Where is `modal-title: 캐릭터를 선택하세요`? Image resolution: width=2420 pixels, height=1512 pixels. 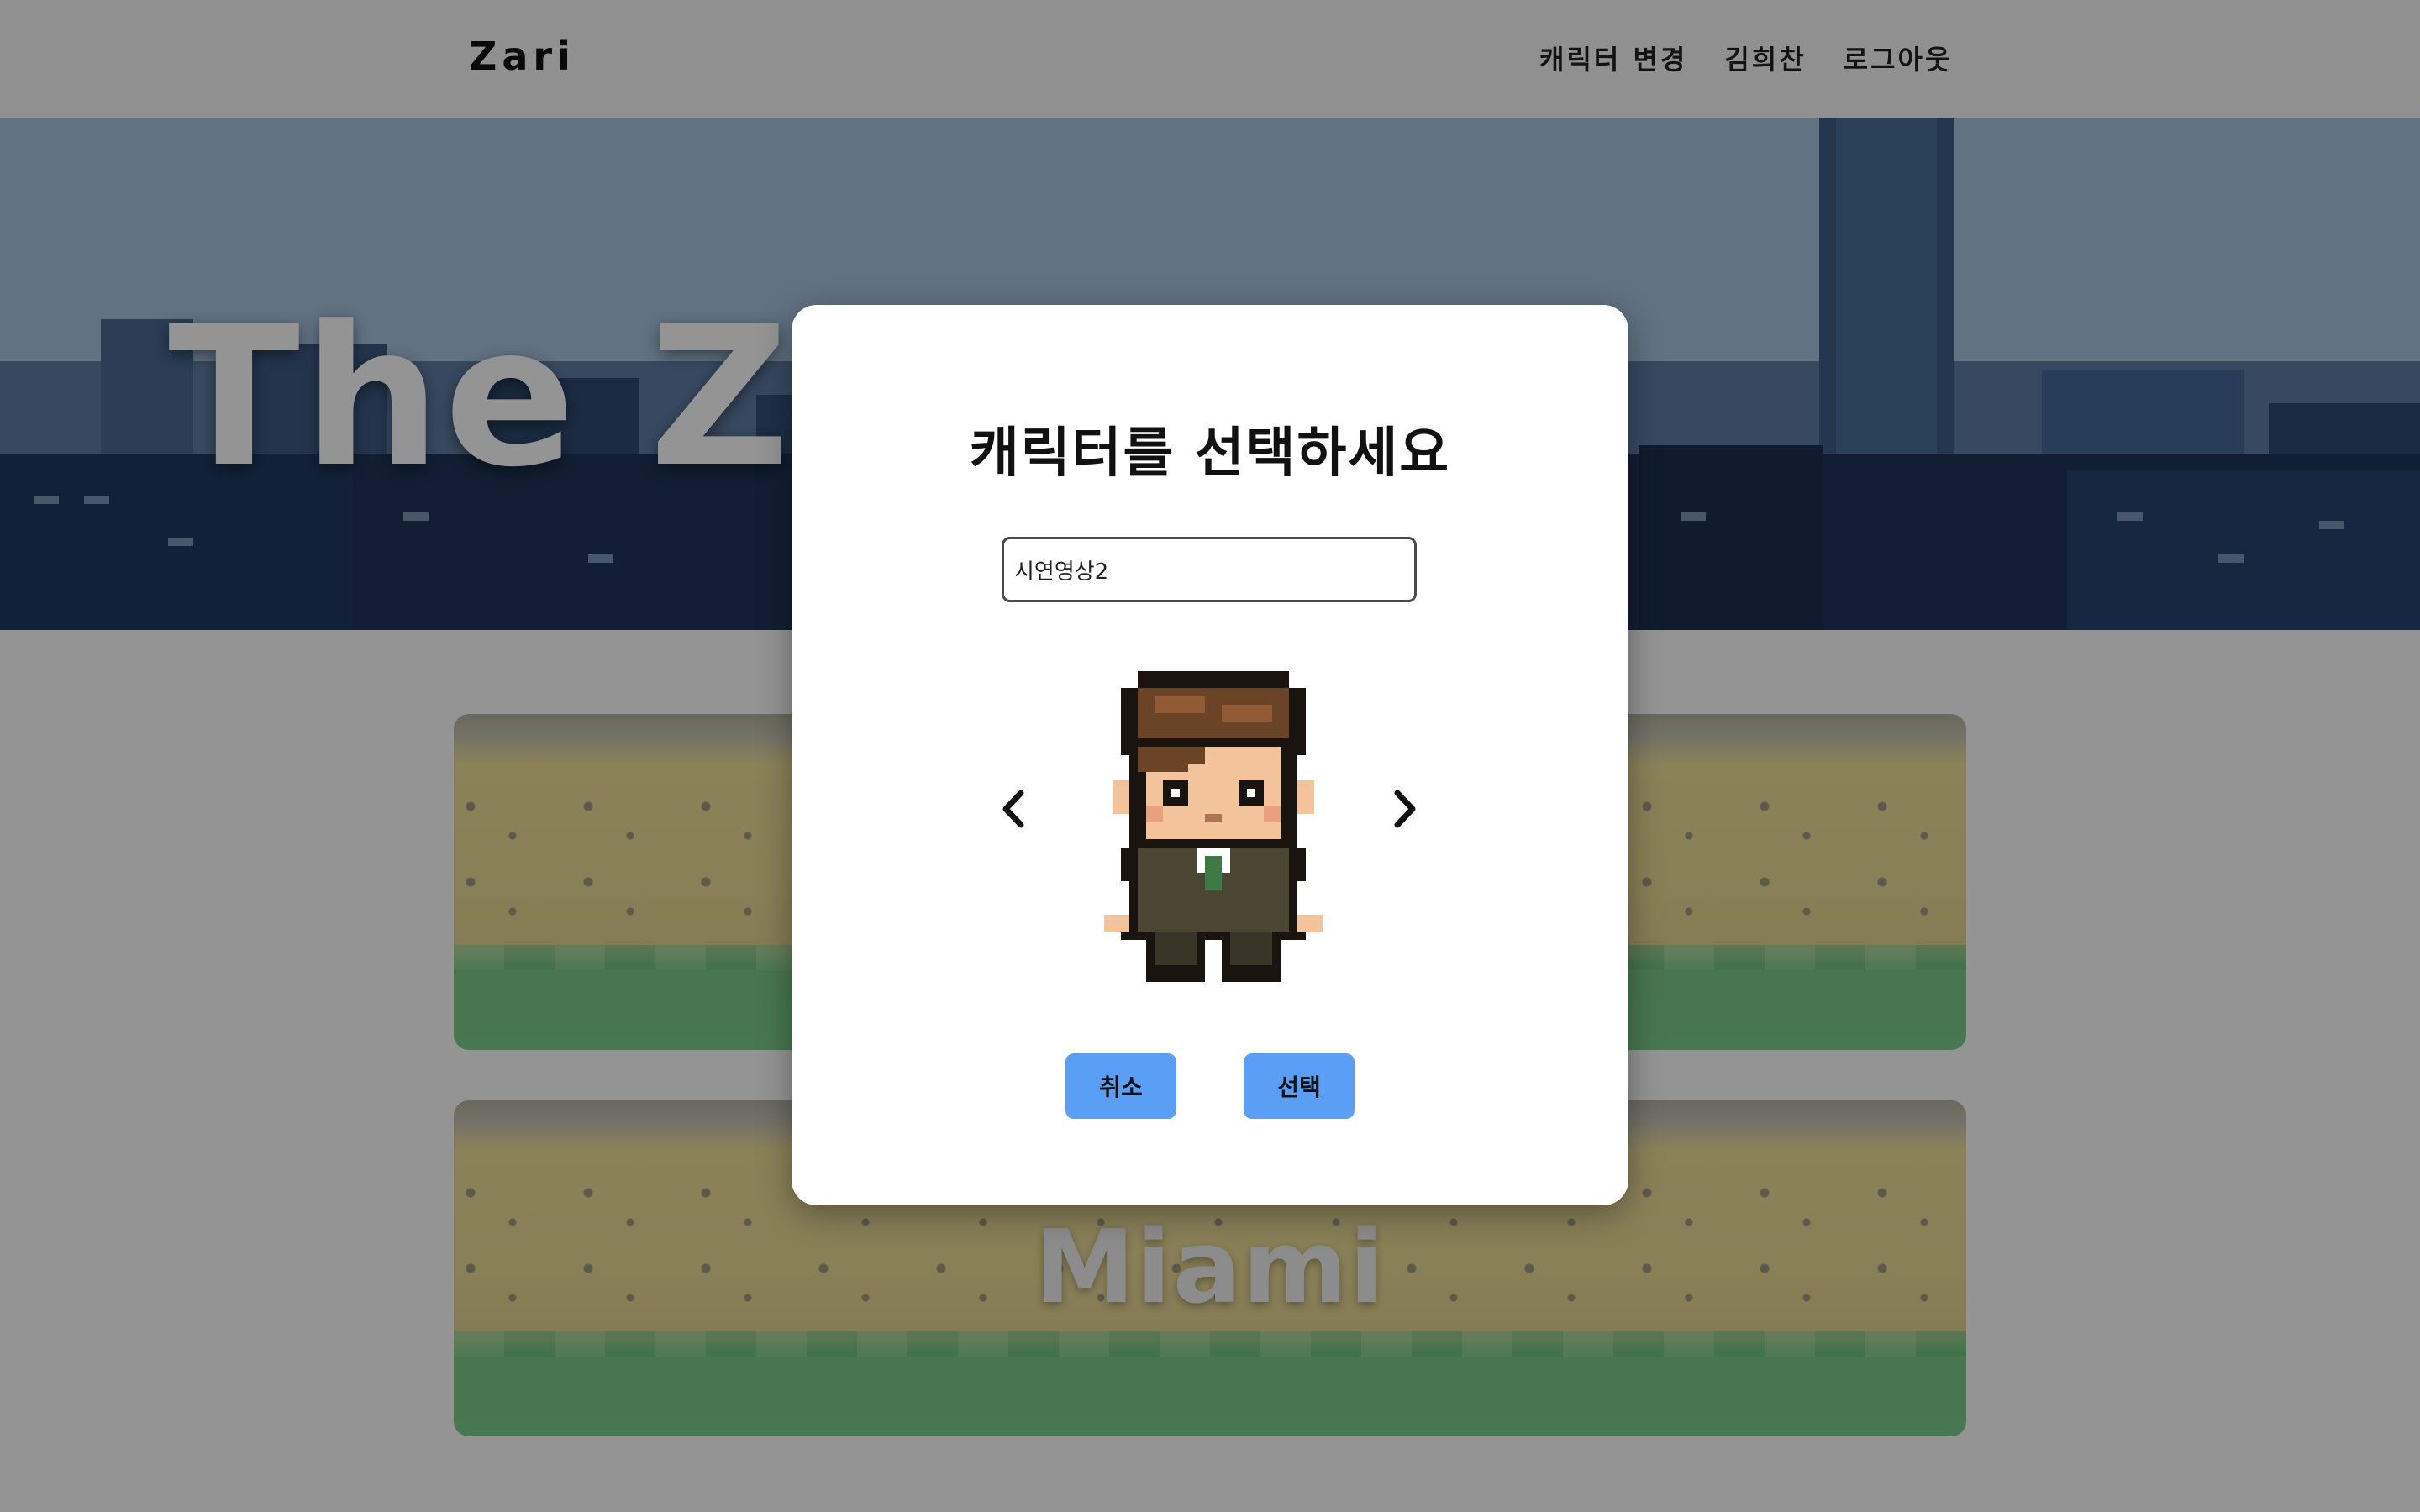 modal-title: 캐릭터를 선택하세요 is located at coordinates (1210, 454).